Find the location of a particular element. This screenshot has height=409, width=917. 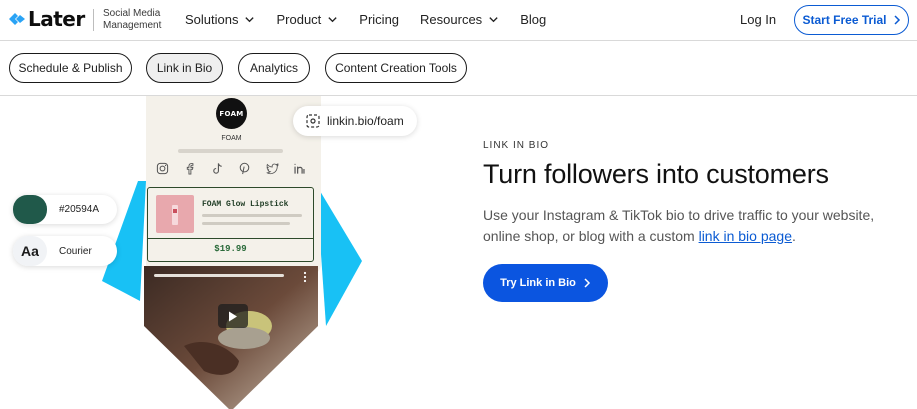

lipstick-icon is located at coordinates (175, 215).